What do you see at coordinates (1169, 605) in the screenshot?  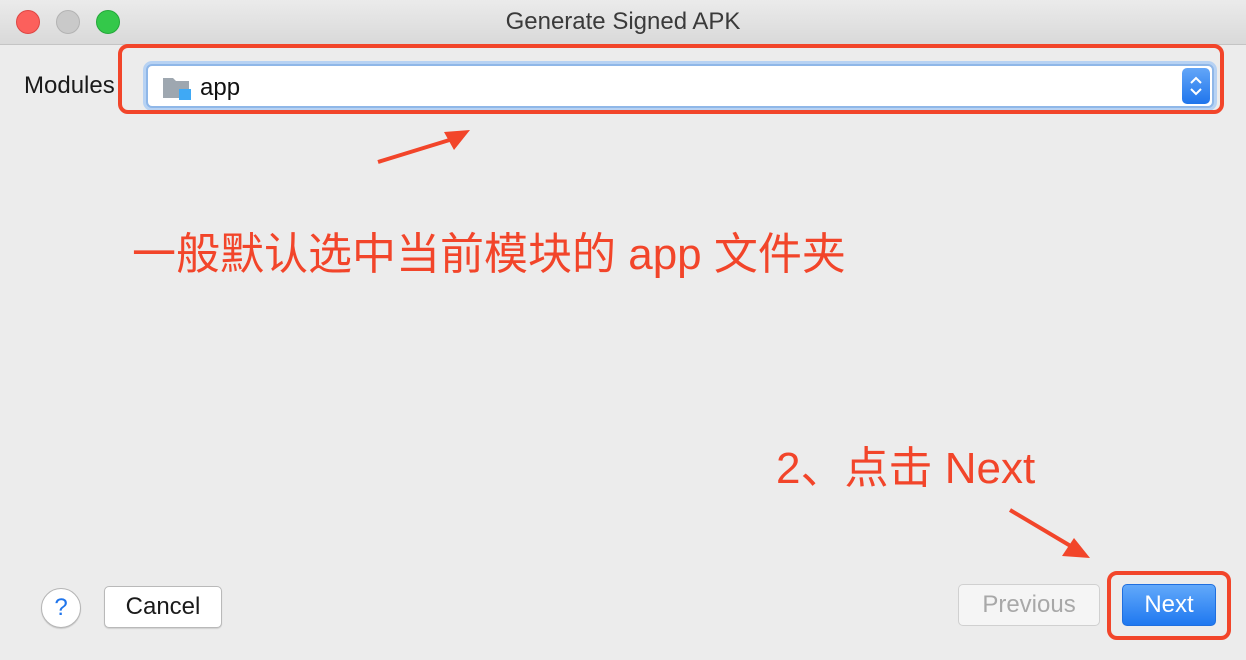 I see `next-highlight-box` at bounding box center [1169, 605].